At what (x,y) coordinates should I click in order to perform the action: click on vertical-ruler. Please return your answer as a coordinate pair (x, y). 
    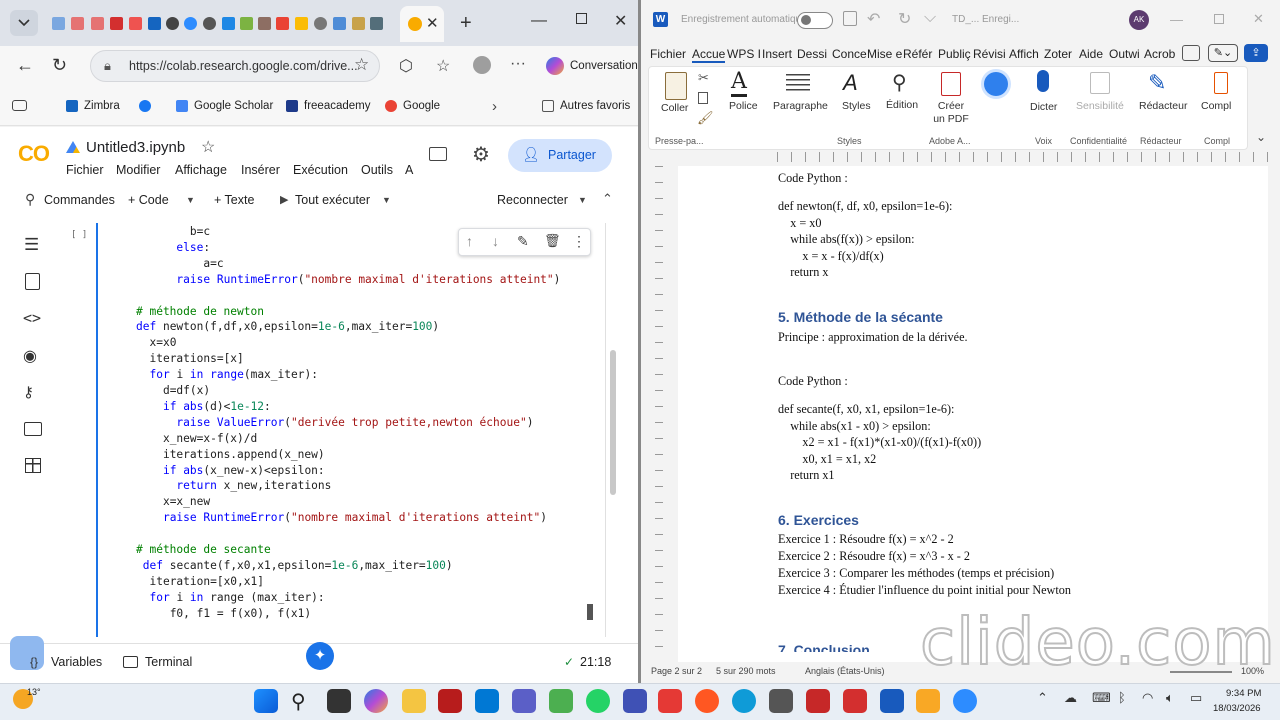
    Looking at the image, I should click on (659, 414).